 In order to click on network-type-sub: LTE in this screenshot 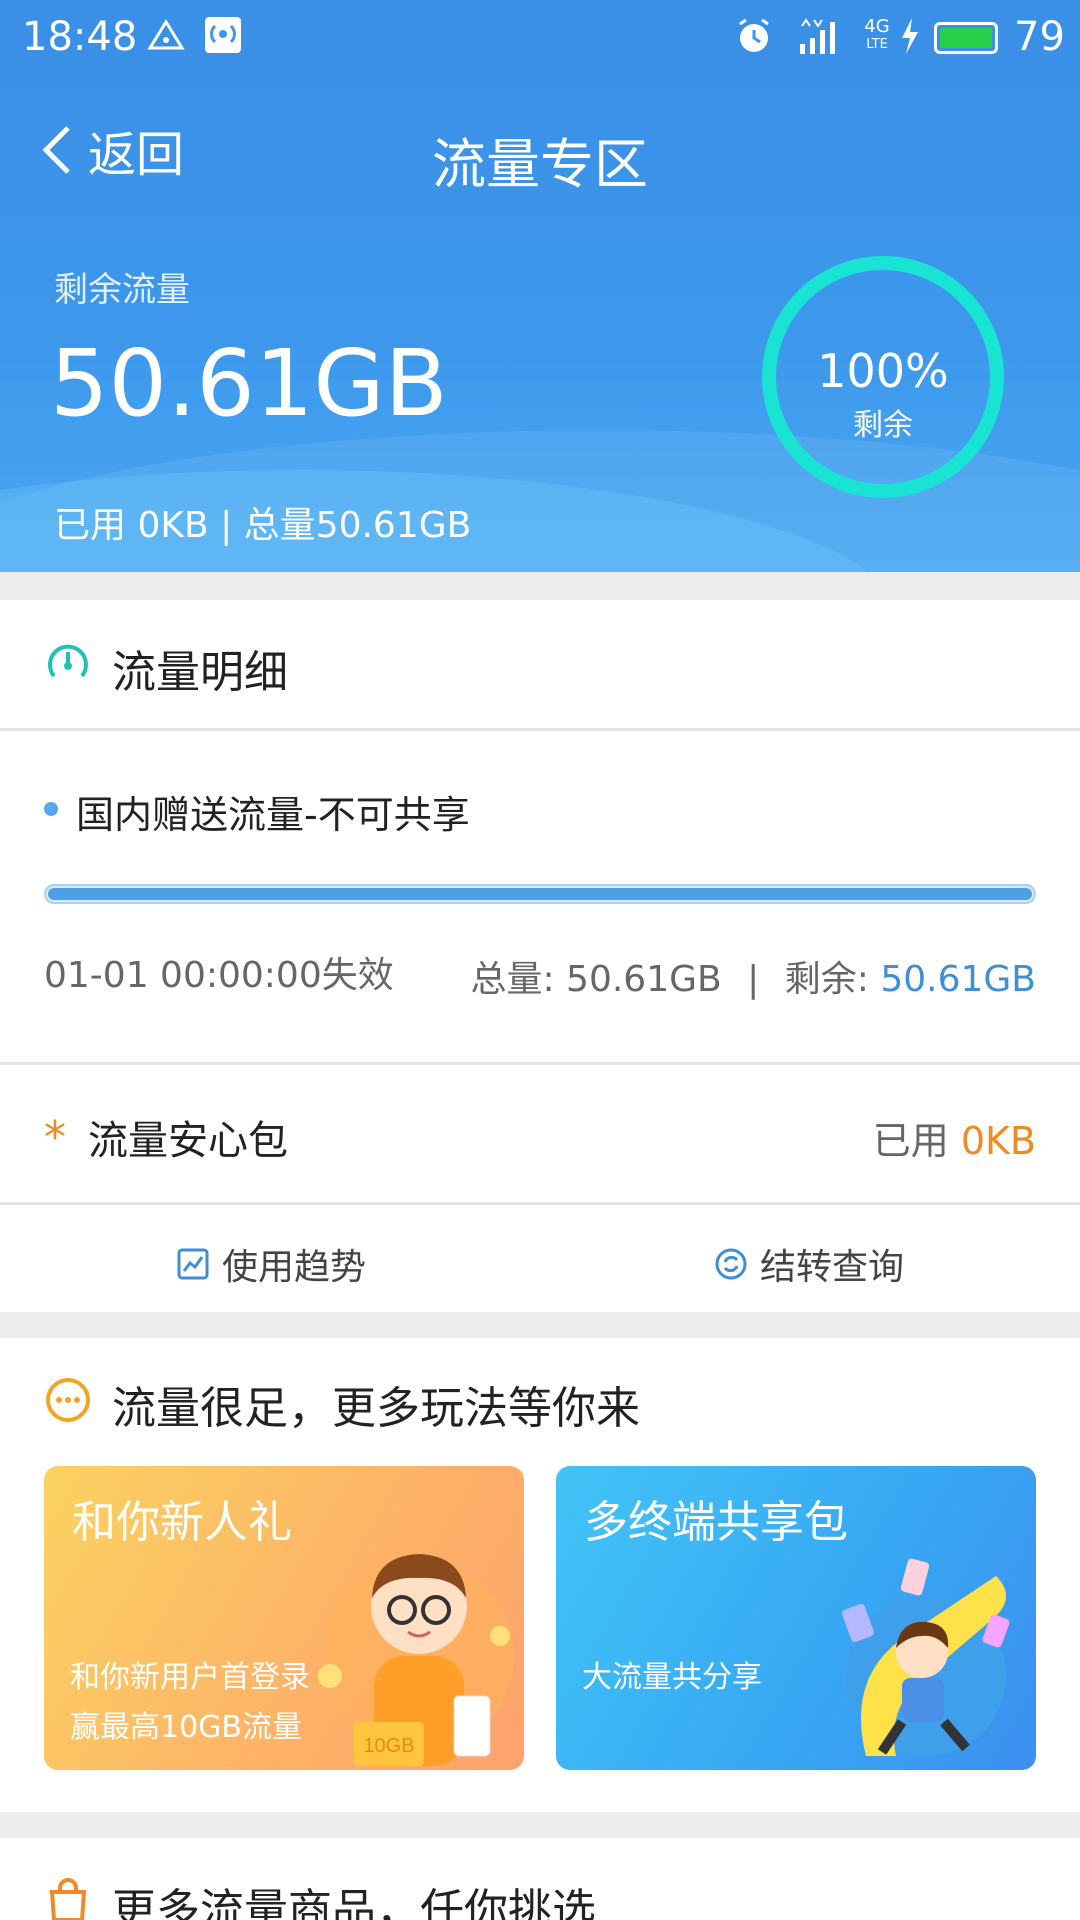, I will do `click(877, 44)`.